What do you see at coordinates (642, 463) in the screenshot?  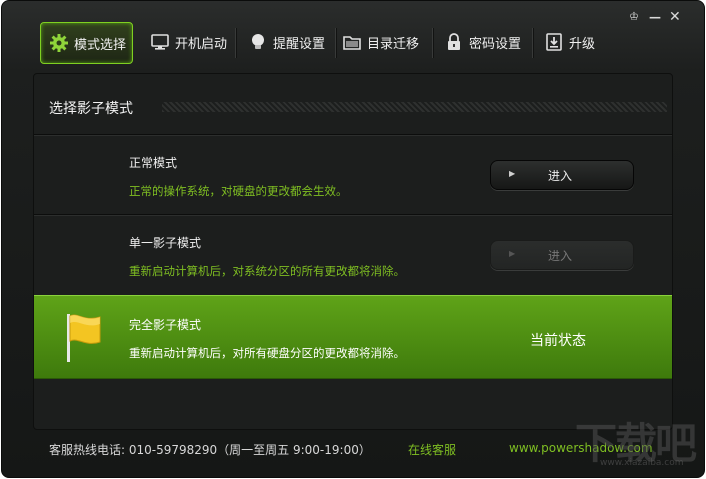 I see `watermark-url: www.xiazaiba.com` at bounding box center [642, 463].